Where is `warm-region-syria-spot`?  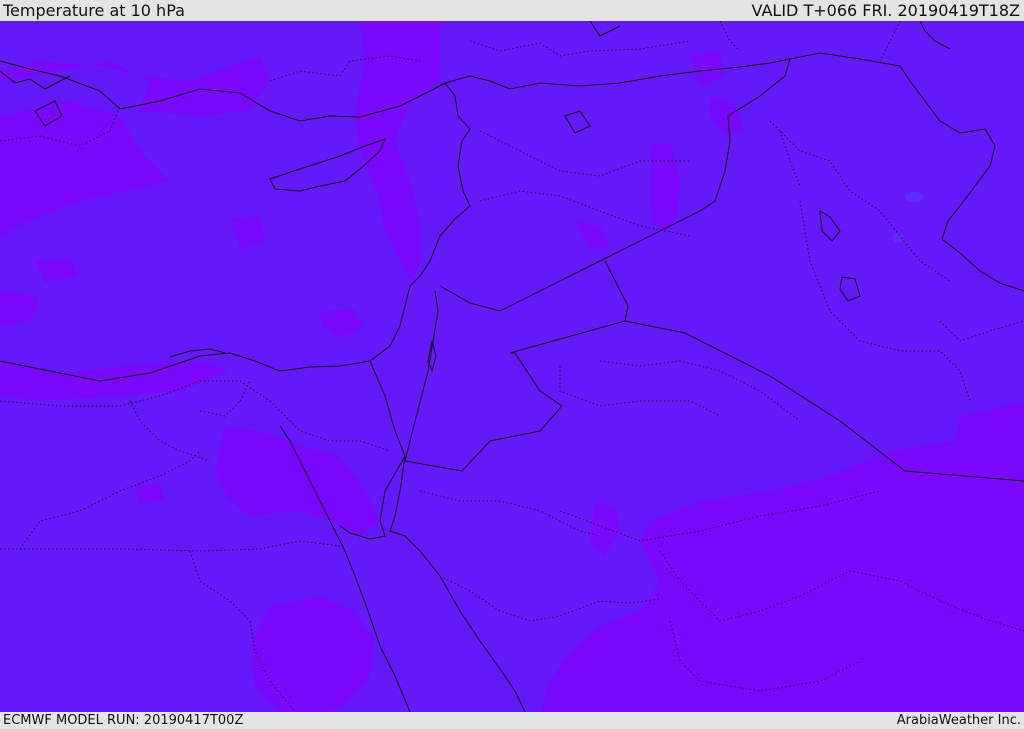
warm-region-syria-spot is located at coordinates (665, 186).